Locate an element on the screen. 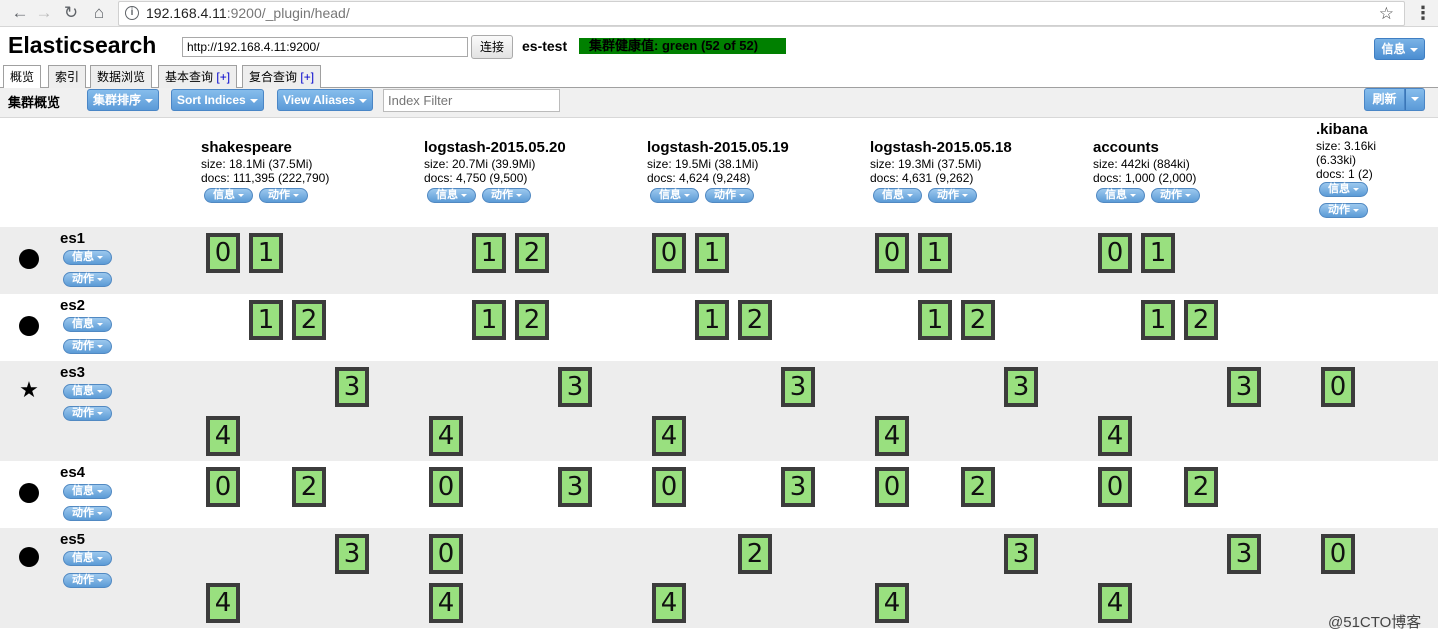 Image resolution: width=1438 pixels, height=641 pixels. index-filter-input is located at coordinates (471, 100).